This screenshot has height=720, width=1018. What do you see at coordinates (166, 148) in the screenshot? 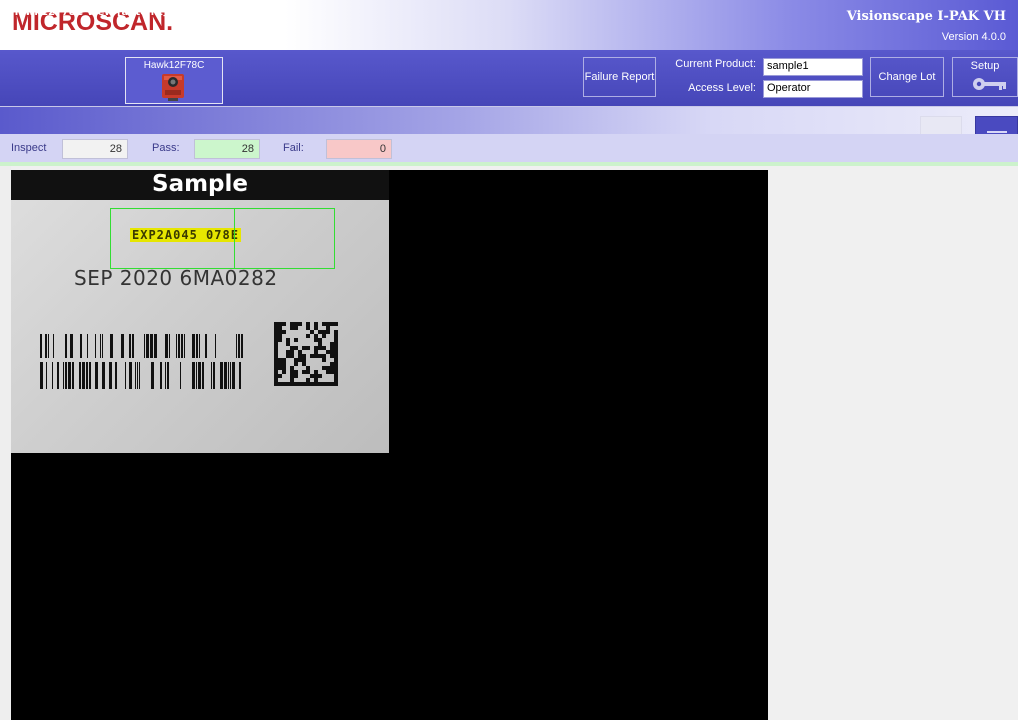
I see `pass-label: Pass:` at bounding box center [166, 148].